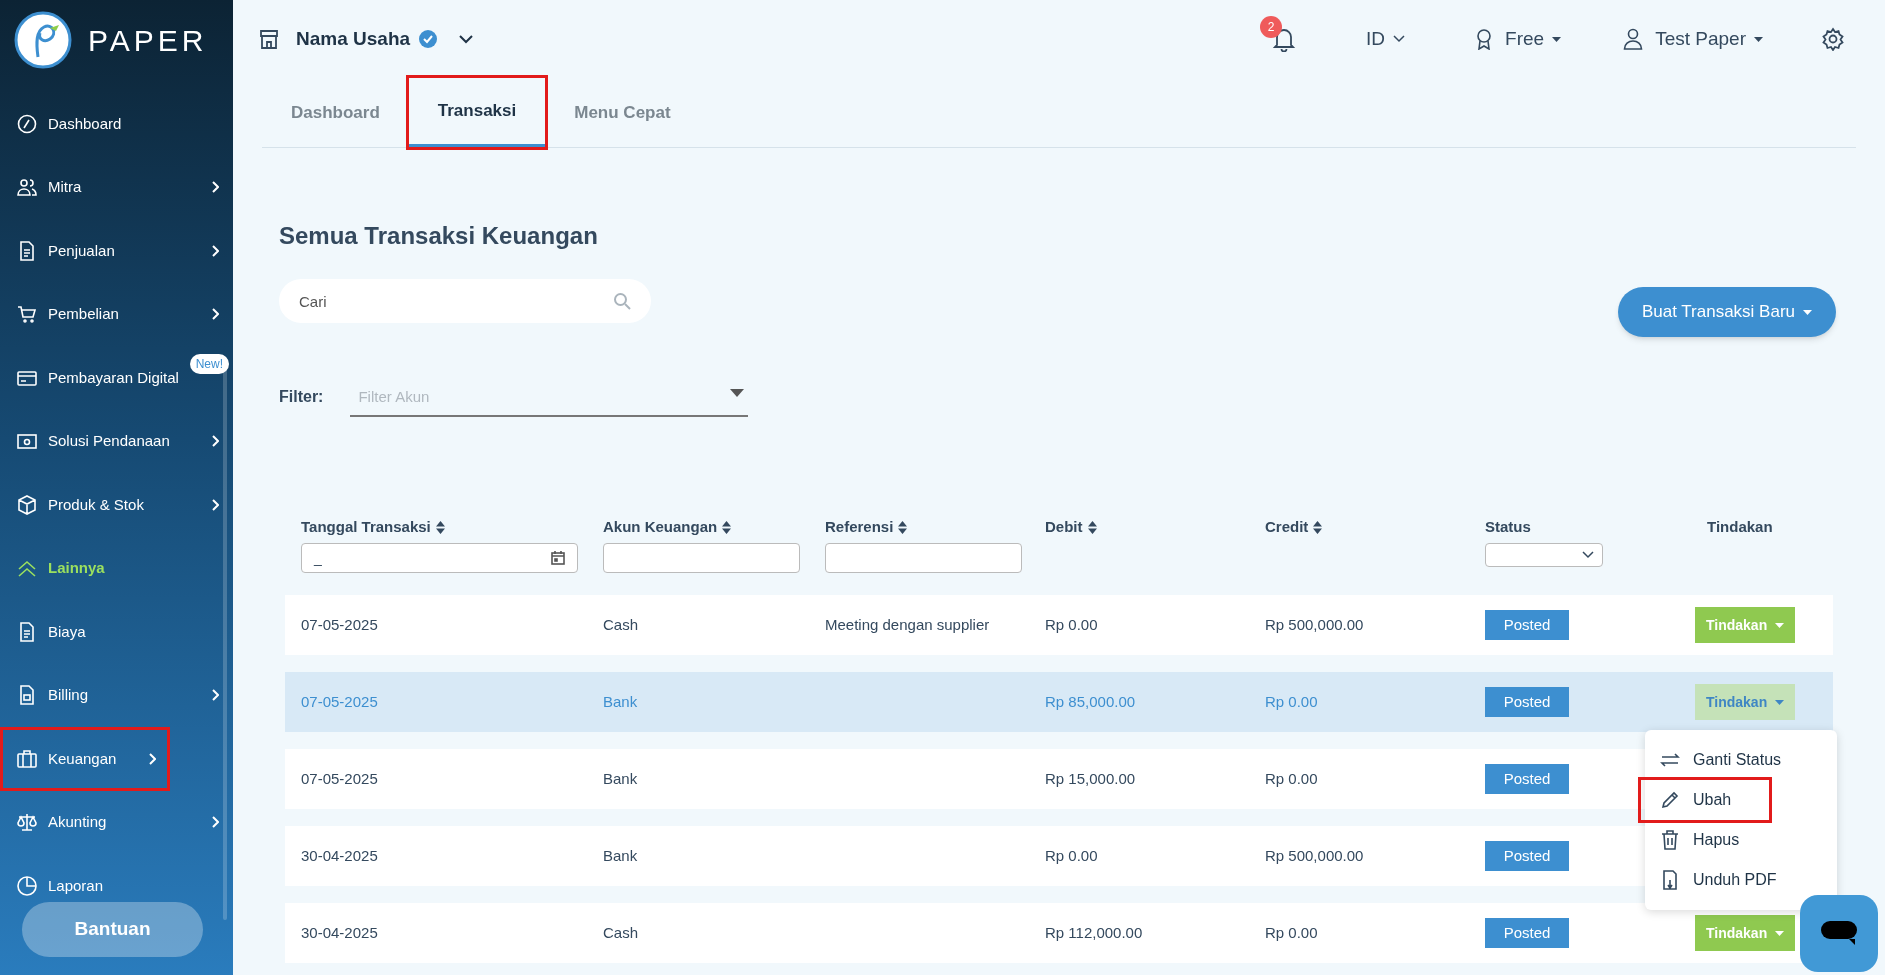  Describe the element at coordinates (1094, 932) in the screenshot. I see `table-cell-text: Rp 112,000.00` at that location.